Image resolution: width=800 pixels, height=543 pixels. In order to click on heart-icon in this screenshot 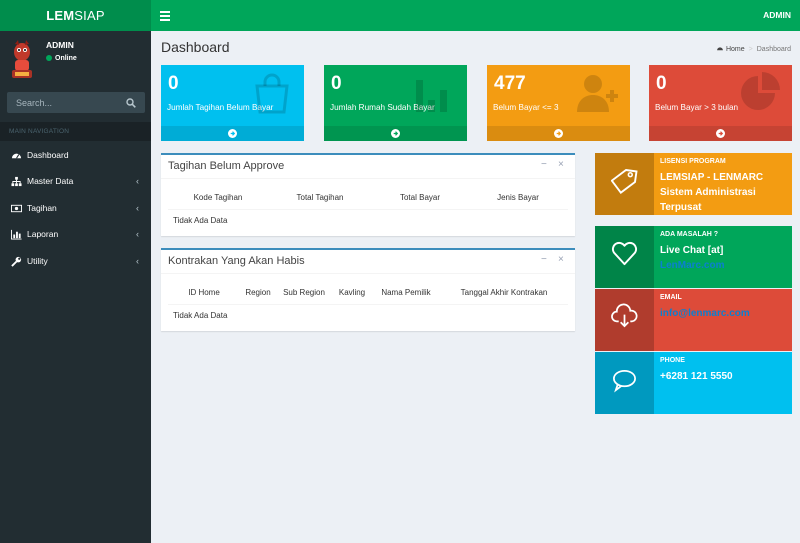, I will do `click(624, 253)`.